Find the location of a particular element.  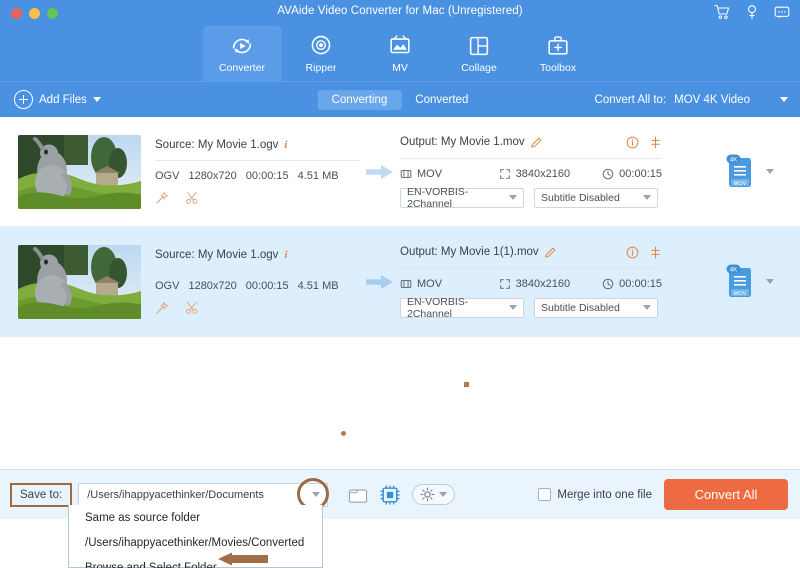

audio-track-value: EN-VORBIS-2Channel is located at coordinates (438, 197).